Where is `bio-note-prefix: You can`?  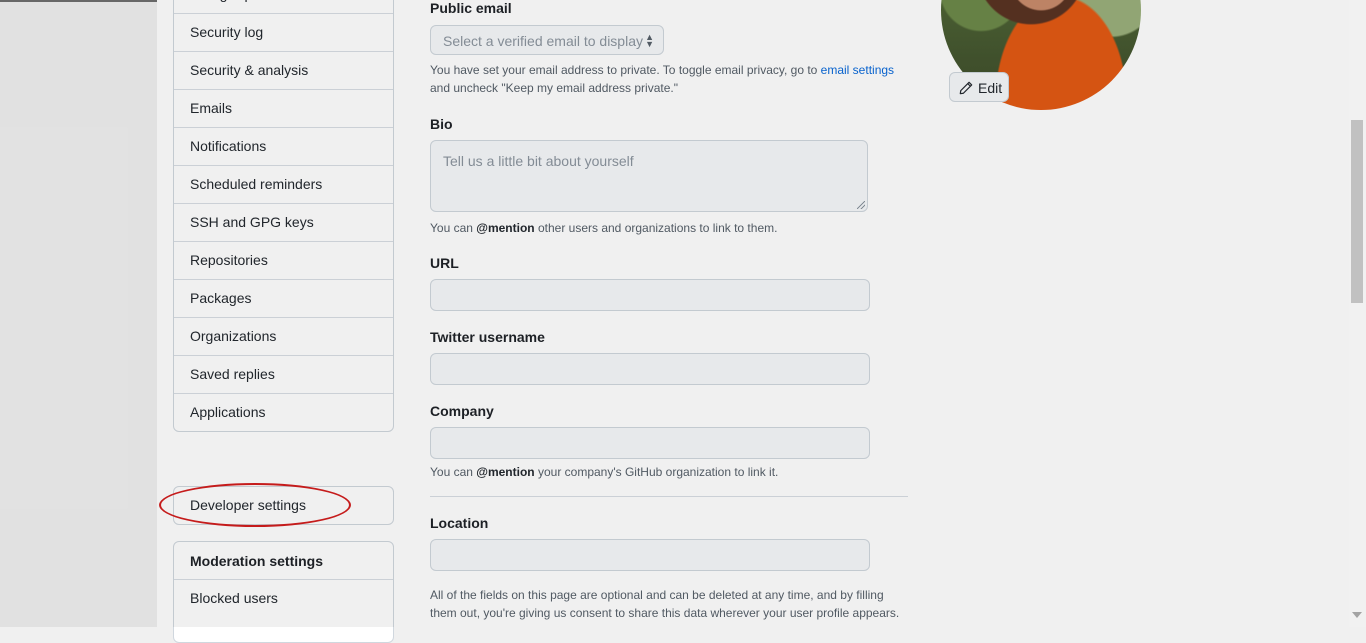 bio-note-prefix: You can is located at coordinates (453, 228).